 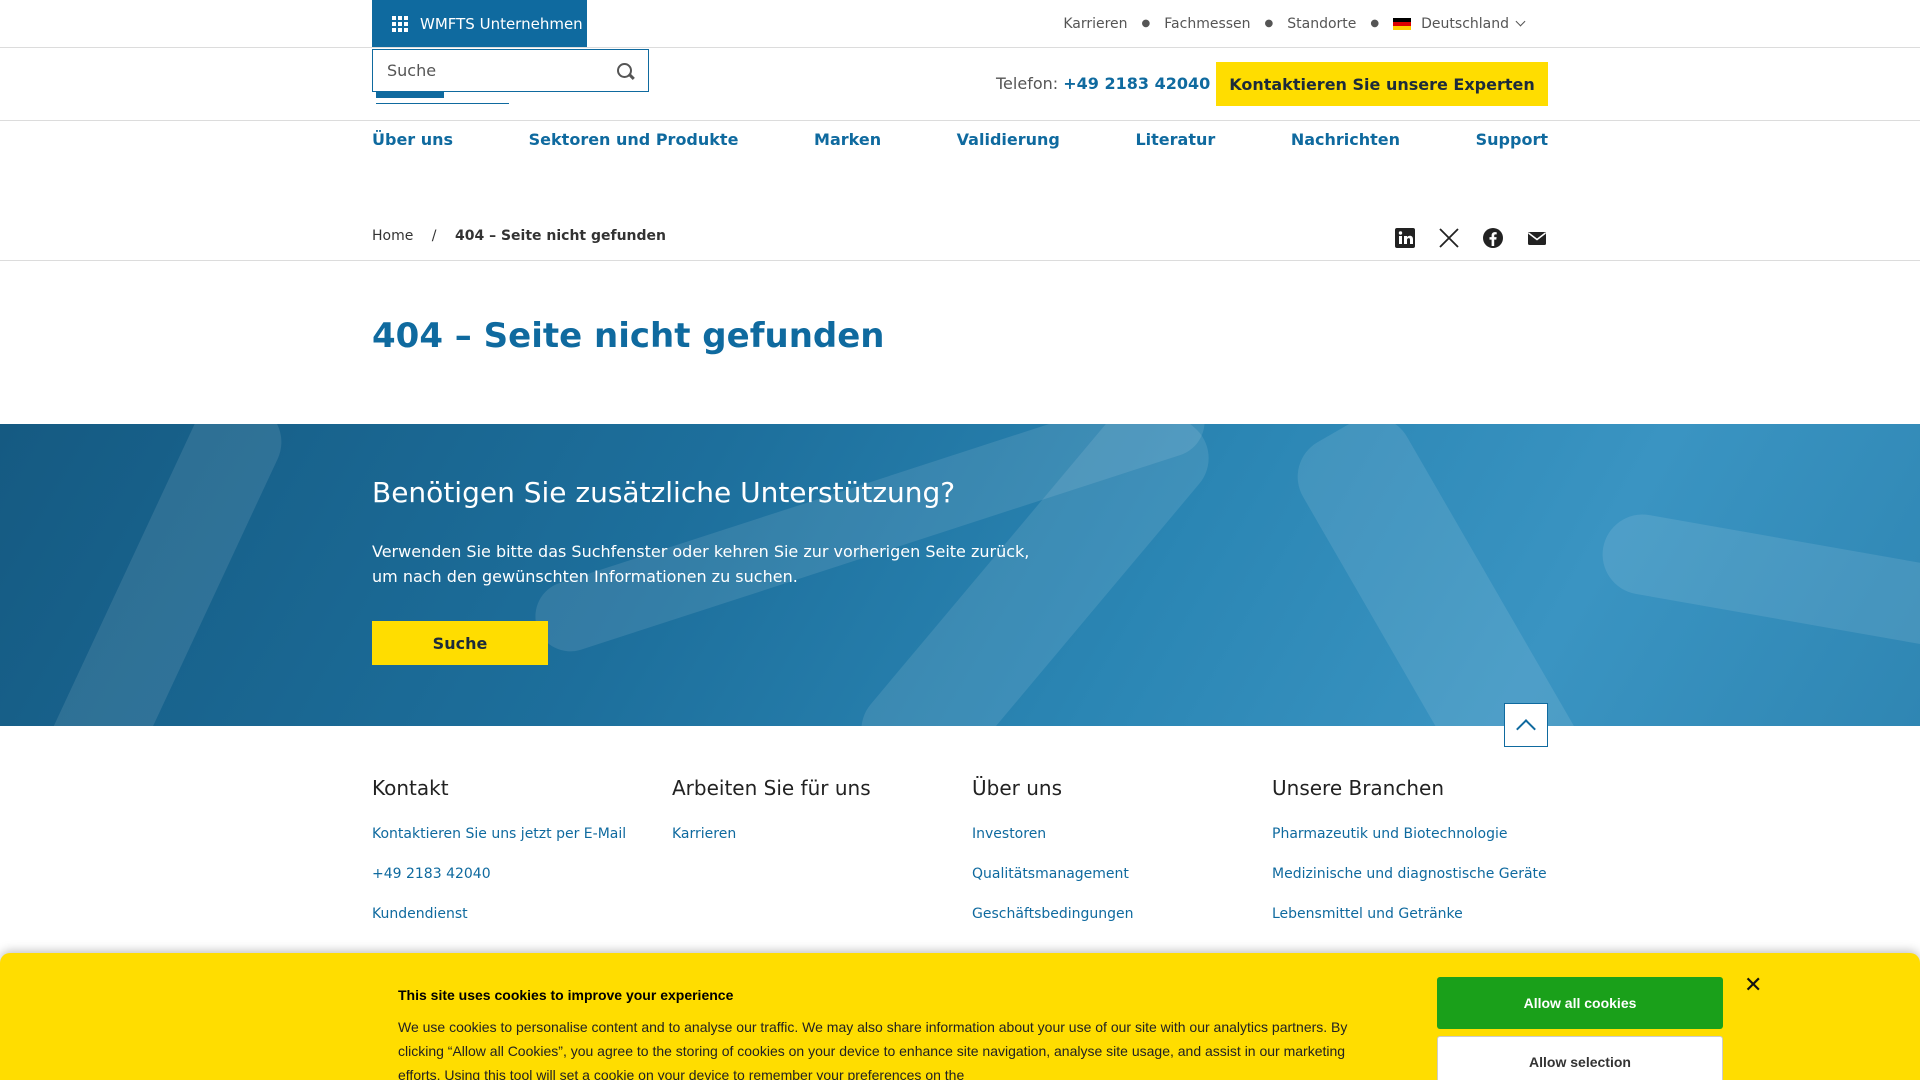 What do you see at coordinates (501, 23) in the screenshot?
I see `company-menu-label: WMFTS Unternehmen` at bounding box center [501, 23].